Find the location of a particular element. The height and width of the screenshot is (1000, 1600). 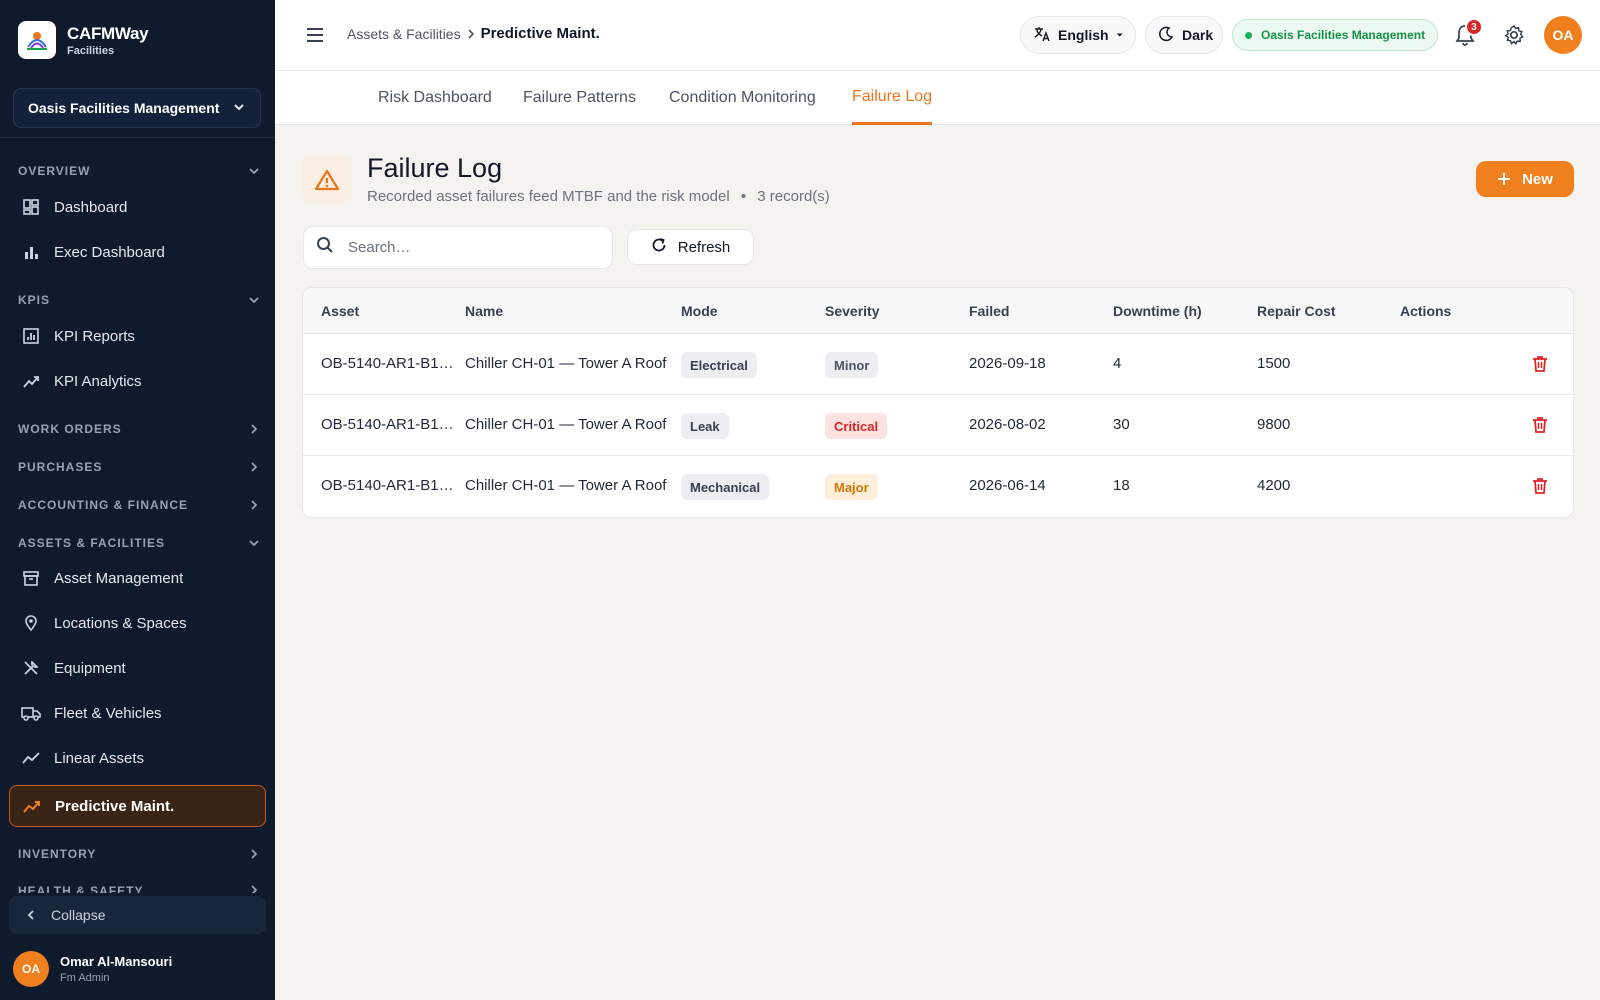

severity-badge: Major is located at coordinates (851, 487).